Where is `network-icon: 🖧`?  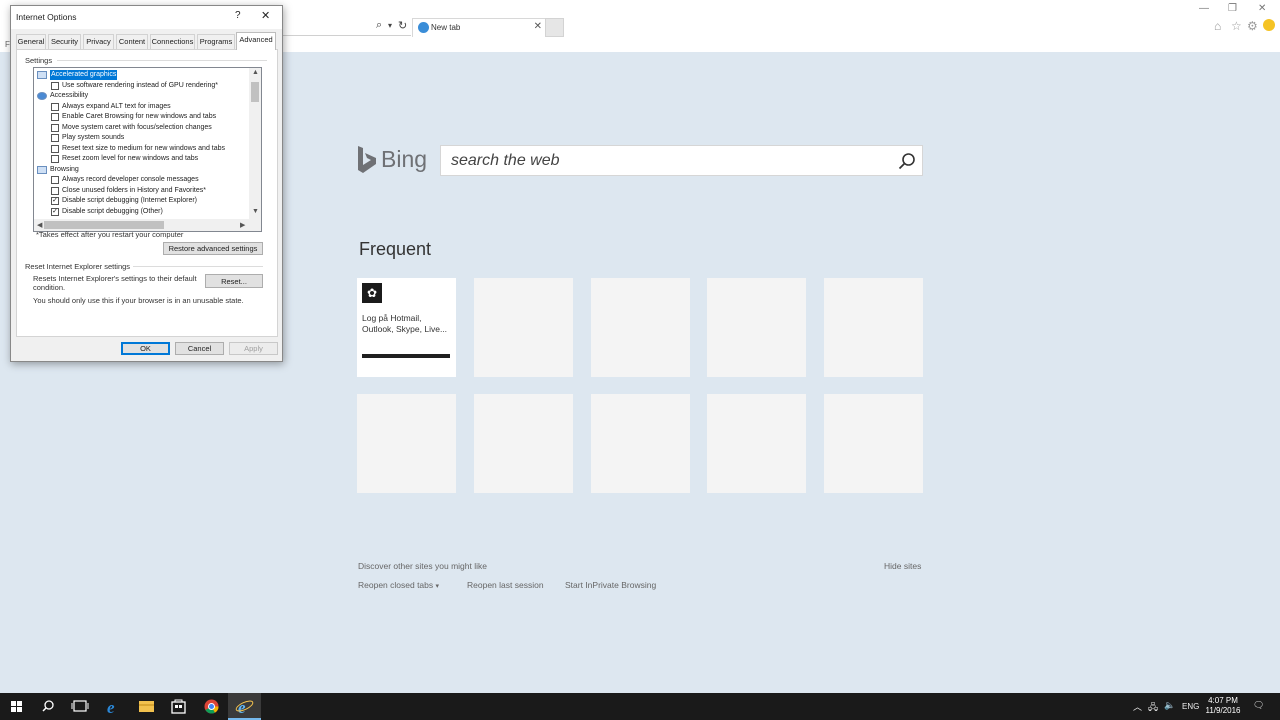 network-icon: 🖧 is located at coordinates (1153, 708).